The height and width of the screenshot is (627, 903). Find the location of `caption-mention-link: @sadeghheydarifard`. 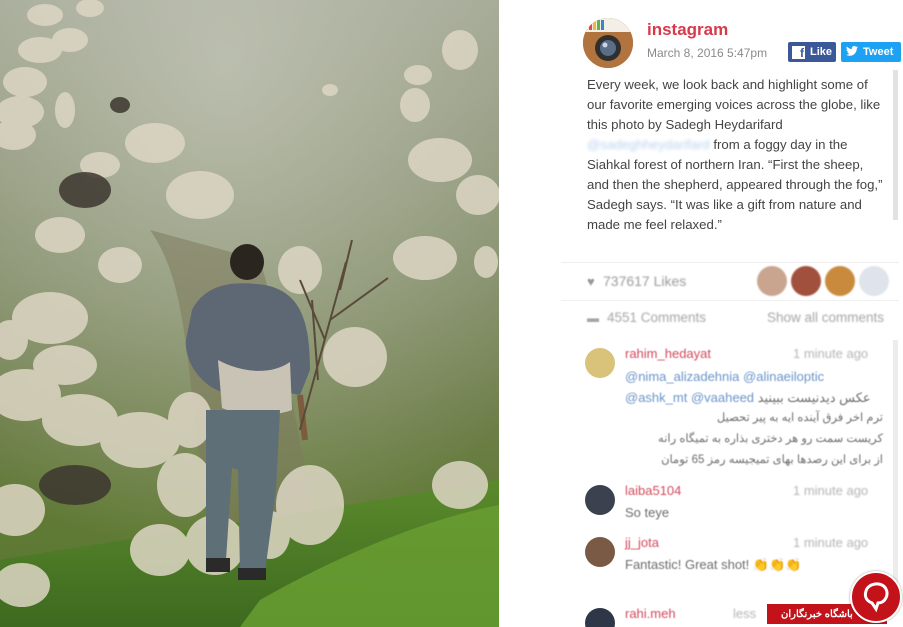

caption-mention-link: @sadeghheydarifard is located at coordinates (648, 144).